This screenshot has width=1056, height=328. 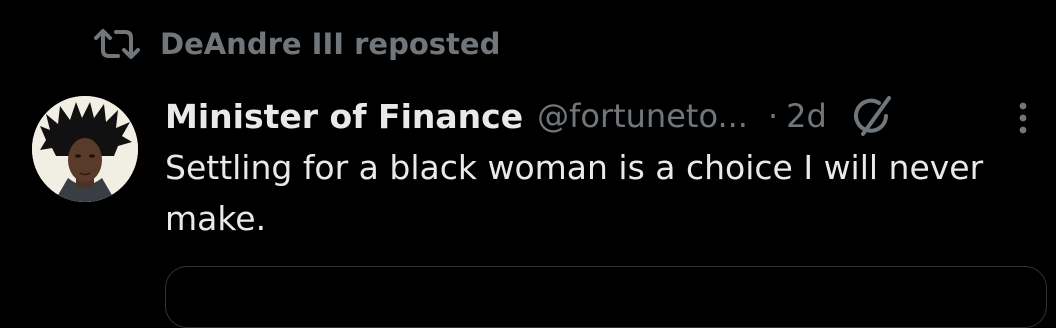 I want to click on repost-label: DeAndre III reposted, so click(x=330, y=44).